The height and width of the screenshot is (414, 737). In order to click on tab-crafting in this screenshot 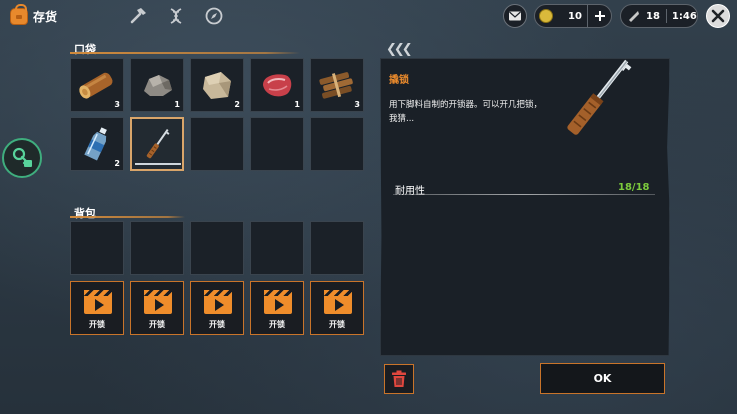, I will do `click(138, 16)`.